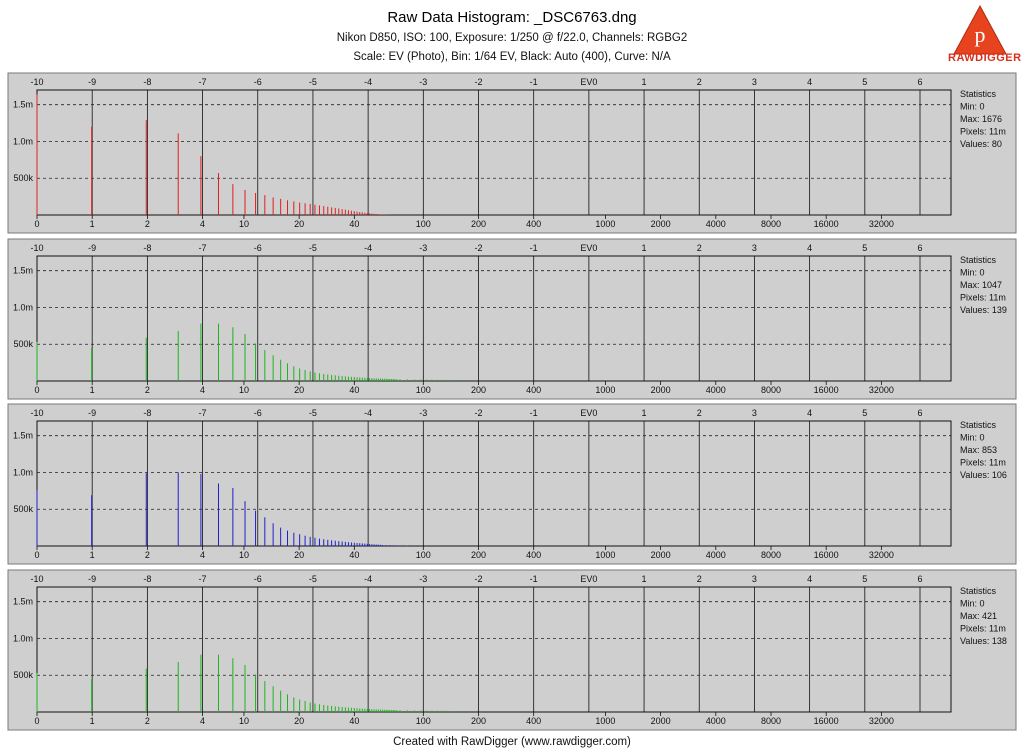 The image size is (1024, 754). I want to click on stats-values: Values: 139, so click(983, 310).